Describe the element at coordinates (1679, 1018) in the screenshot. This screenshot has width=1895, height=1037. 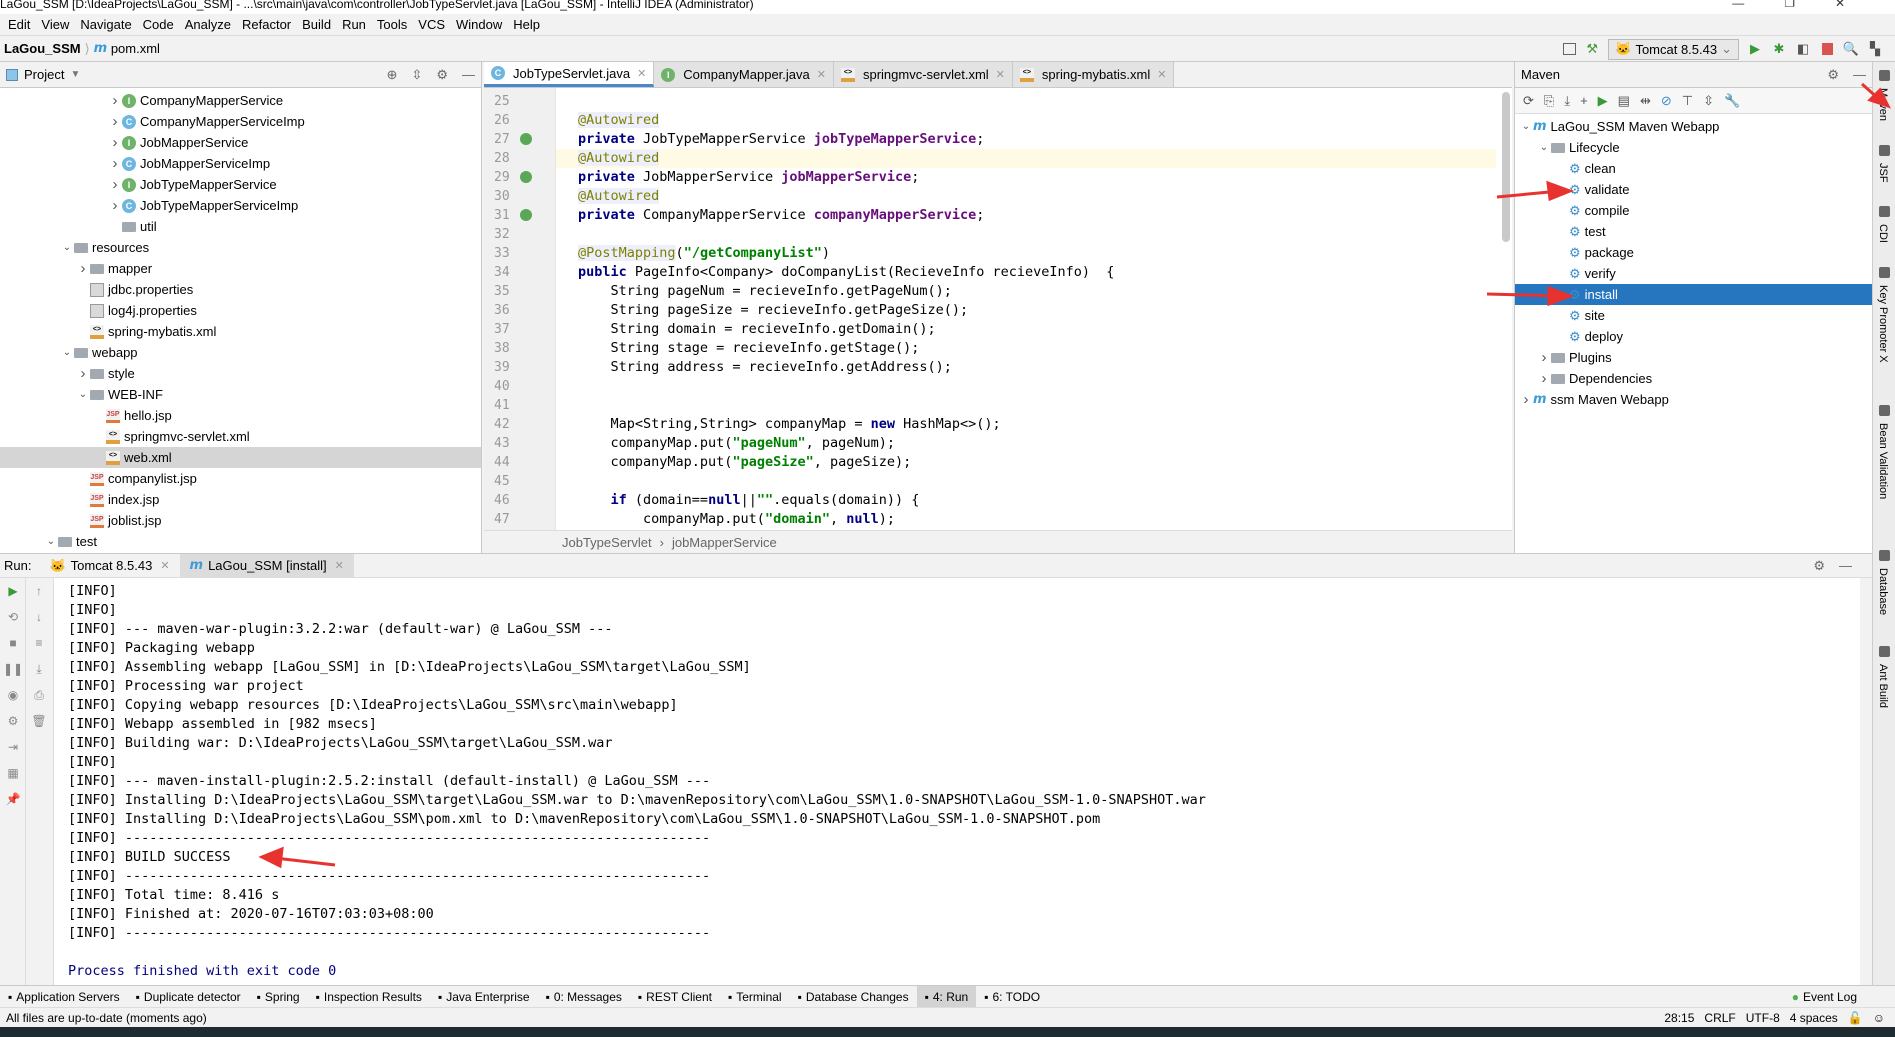
I see `caret-position: 28:15` at that location.